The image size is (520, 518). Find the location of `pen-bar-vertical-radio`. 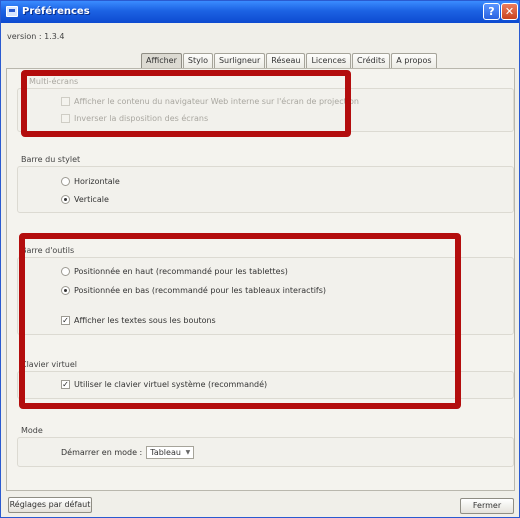

pen-bar-vertical-radio is located at coordinates (65, 199).